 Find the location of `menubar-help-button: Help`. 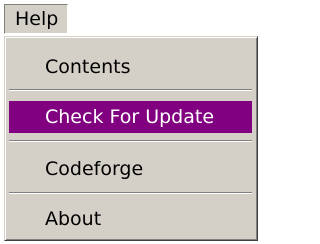

menubar-help-button: Help is located at coordinates (36, 19).